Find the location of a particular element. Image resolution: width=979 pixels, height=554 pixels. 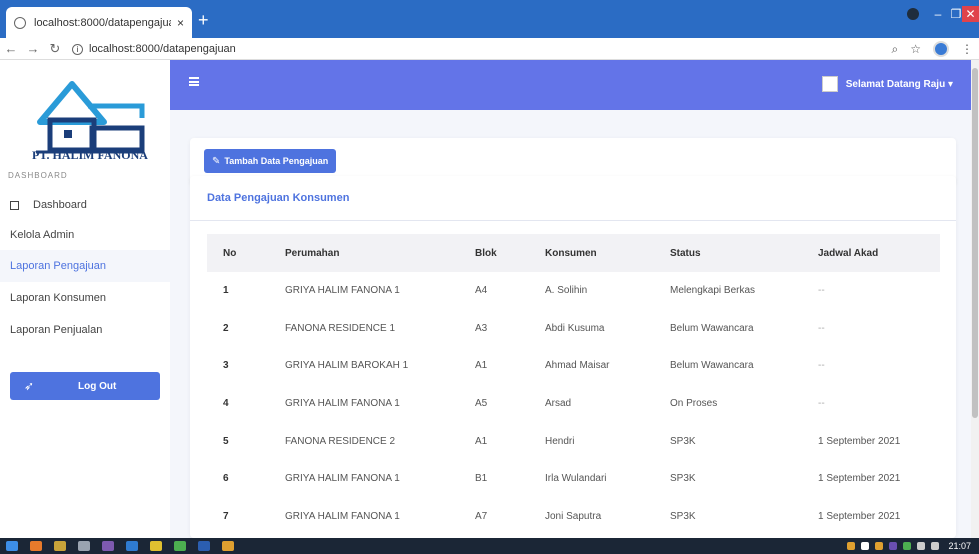

zoom-icon: ⌕ is located at coordinates (895, 49).